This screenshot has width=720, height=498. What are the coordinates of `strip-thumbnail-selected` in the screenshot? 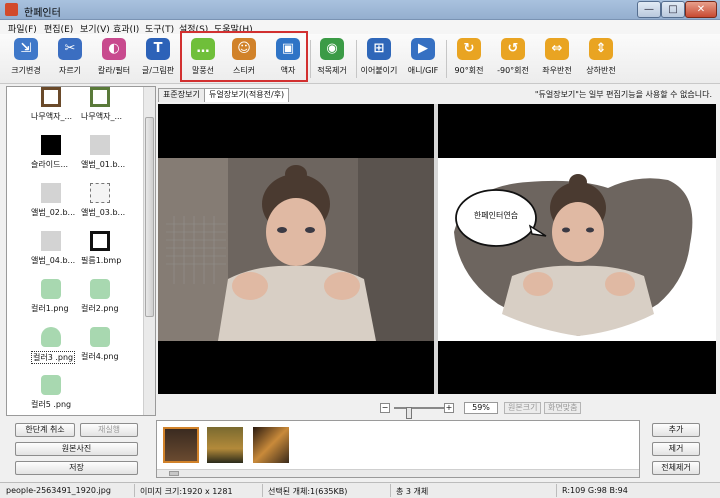 It's located at (181, 445).